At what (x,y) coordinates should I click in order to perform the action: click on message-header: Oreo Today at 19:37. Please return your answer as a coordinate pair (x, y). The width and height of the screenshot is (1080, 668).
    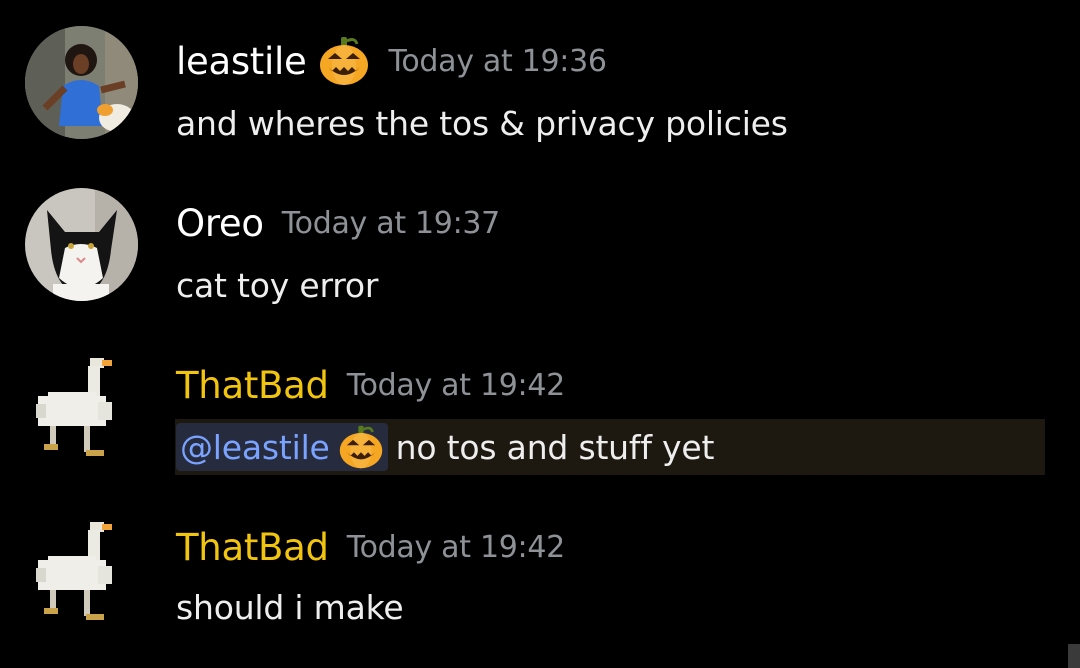
    Looking at the image, I should click on (338, 223).